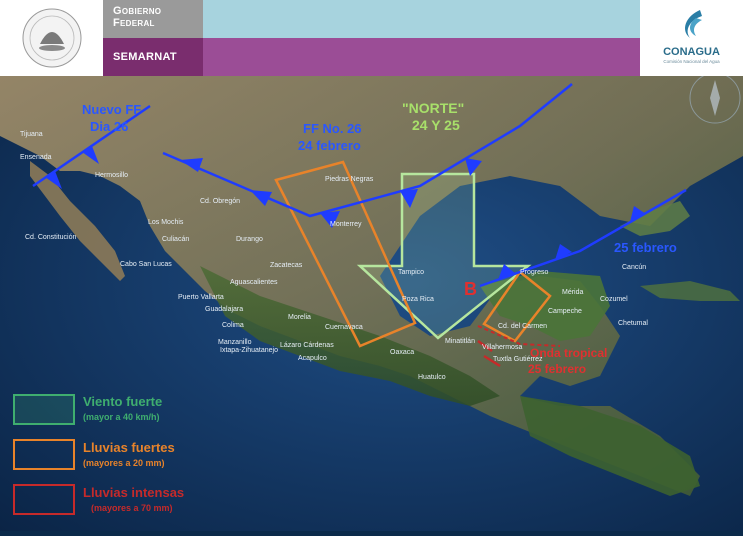 This screenshot has width=743, height=536. I want to click on label-norte: "NORTE", so click(433, 108).